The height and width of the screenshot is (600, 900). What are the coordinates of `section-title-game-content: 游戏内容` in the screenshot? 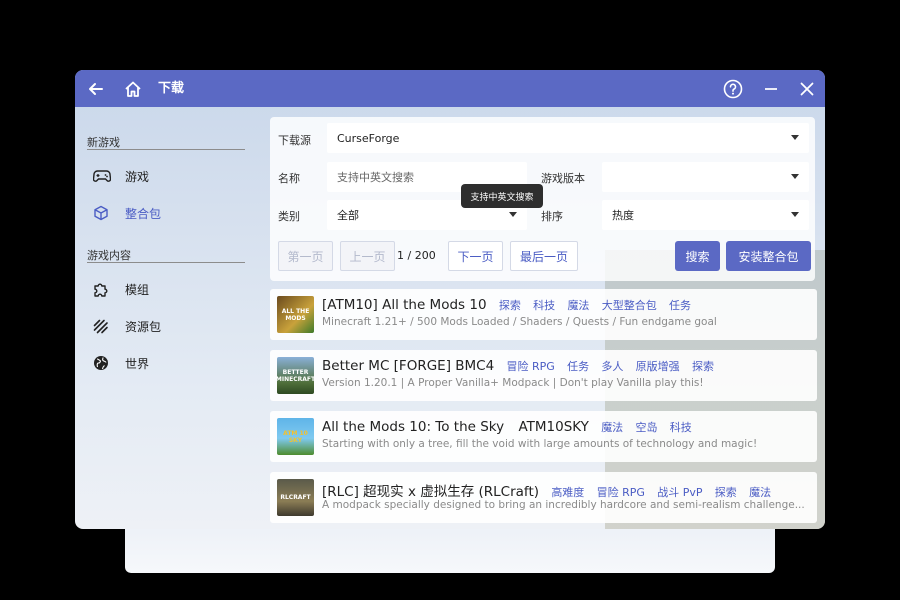 It's located at (109, 255).